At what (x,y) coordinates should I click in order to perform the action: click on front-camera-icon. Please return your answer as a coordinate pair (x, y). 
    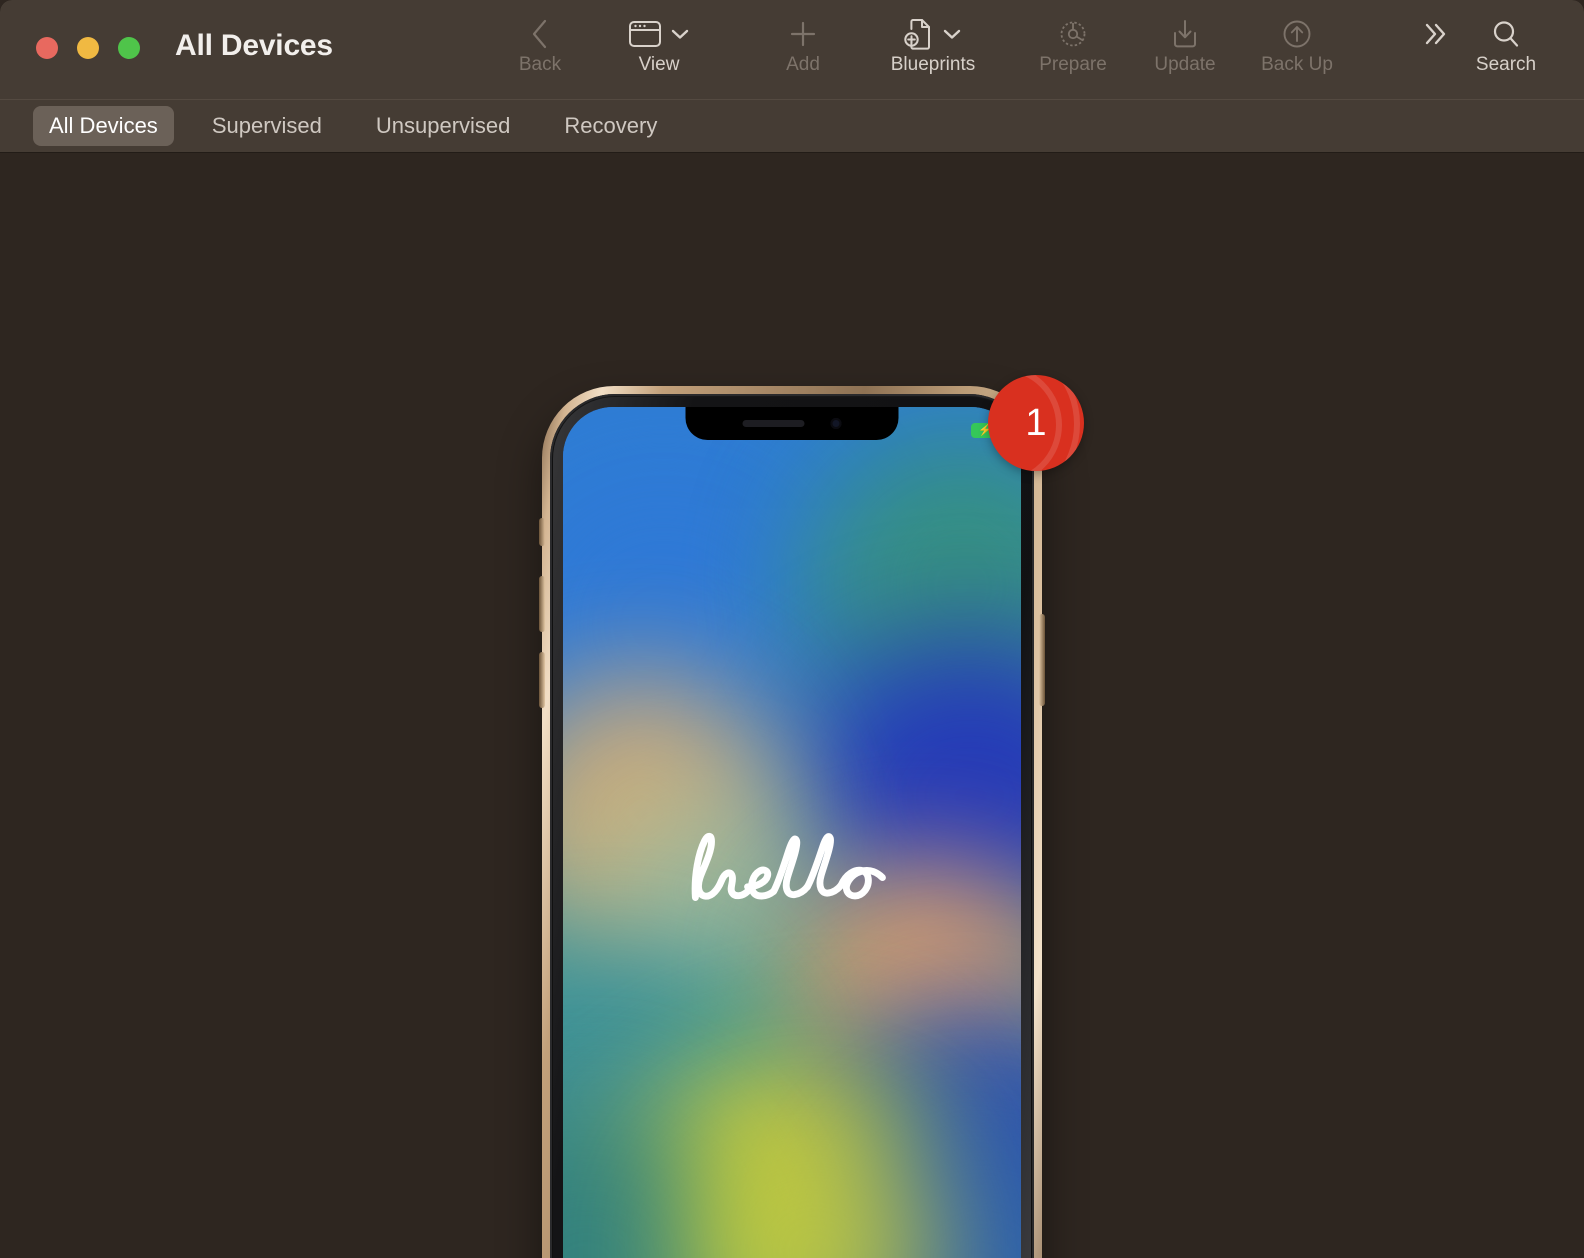
    Looking at the image, I should click on (836, 423).